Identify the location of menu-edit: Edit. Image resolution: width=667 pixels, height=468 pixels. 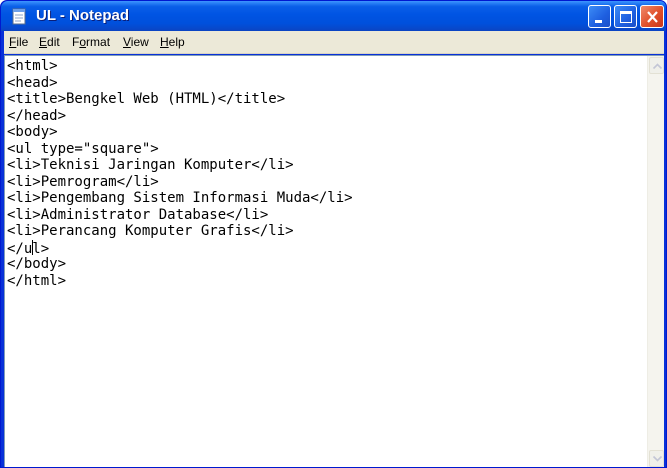
(49, 42).